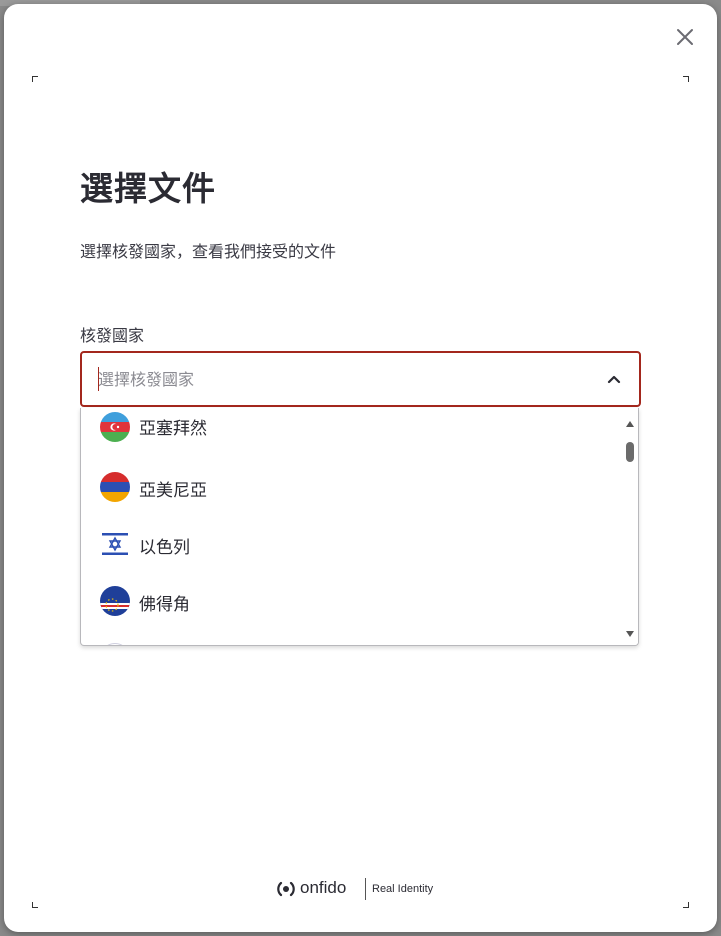 The width and height of the screenshot is (721, 936). Describe the element at coordinates (403, 889) in the screenshot. I see `brand-tagline: Real Identity` at that location.